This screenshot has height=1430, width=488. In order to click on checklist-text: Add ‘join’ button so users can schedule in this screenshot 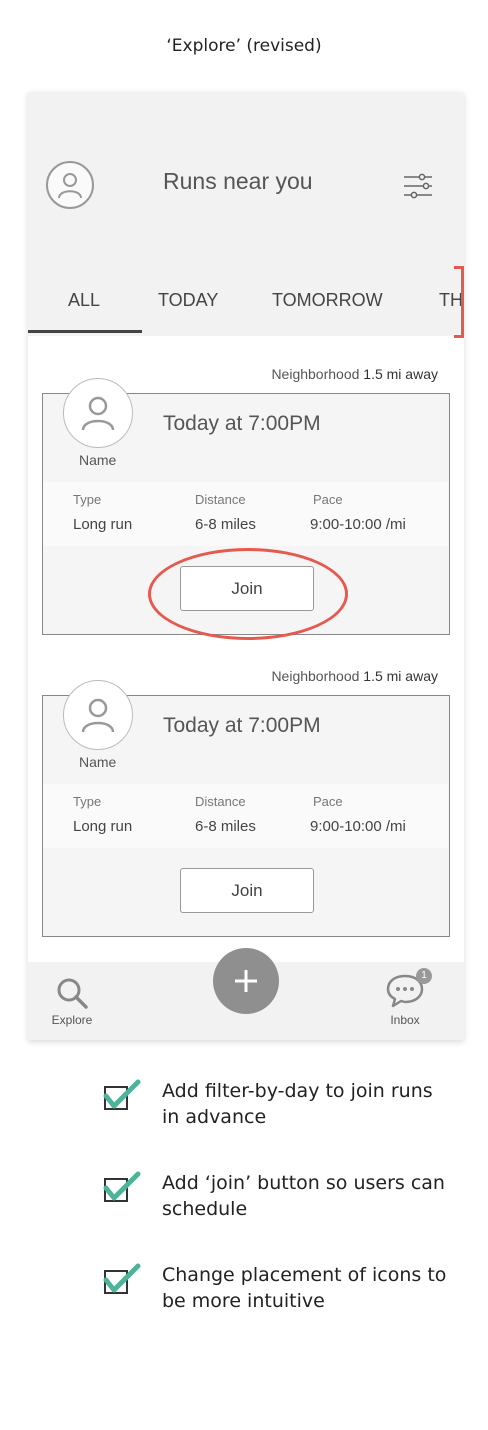, I will do `click(303, 1196)`.